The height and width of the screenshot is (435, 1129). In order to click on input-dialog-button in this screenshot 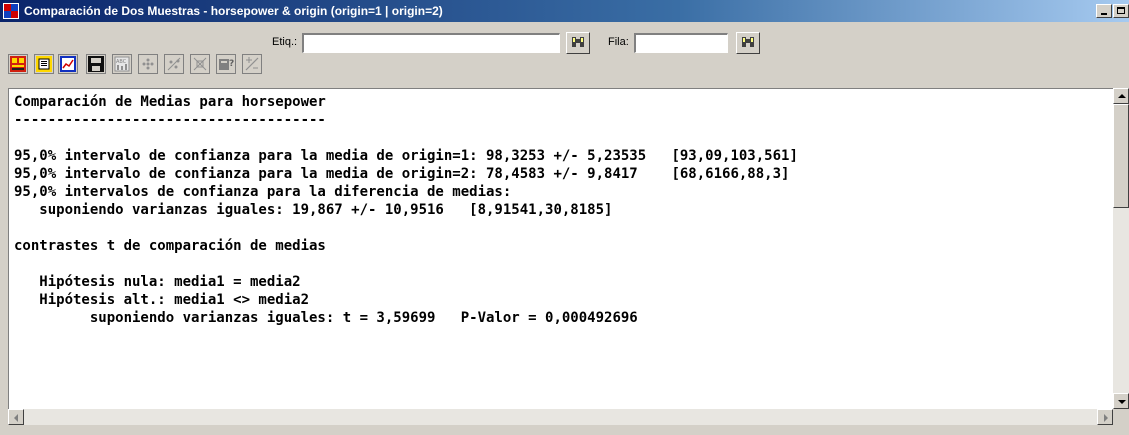, I will do `click(18, 64)`.